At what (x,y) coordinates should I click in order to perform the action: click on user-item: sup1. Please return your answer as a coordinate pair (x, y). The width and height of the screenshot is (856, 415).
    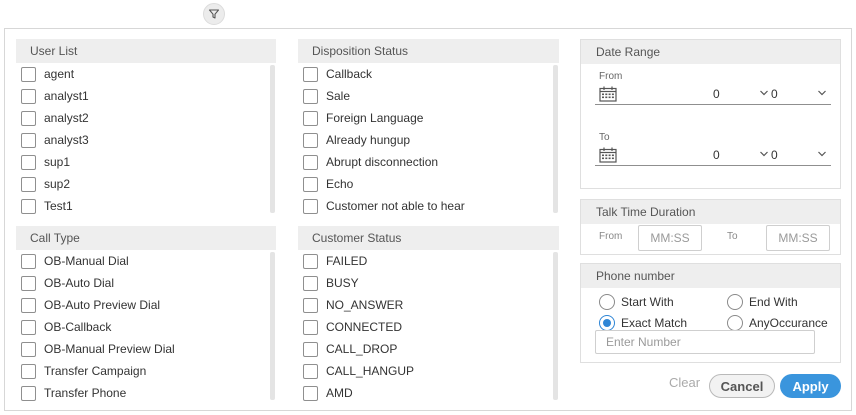
    Looking at the image, I should click on (146, 162).